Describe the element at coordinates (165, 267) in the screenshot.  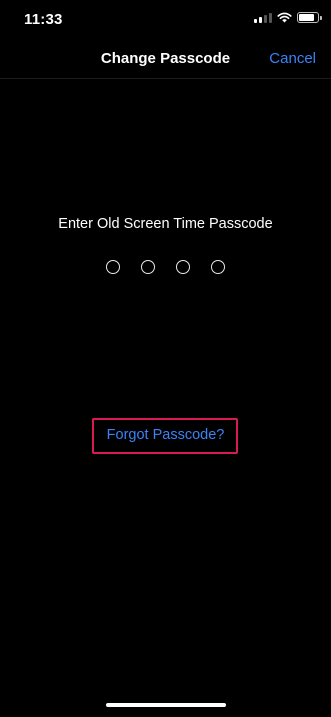
I see `passcode-entry` at that location.